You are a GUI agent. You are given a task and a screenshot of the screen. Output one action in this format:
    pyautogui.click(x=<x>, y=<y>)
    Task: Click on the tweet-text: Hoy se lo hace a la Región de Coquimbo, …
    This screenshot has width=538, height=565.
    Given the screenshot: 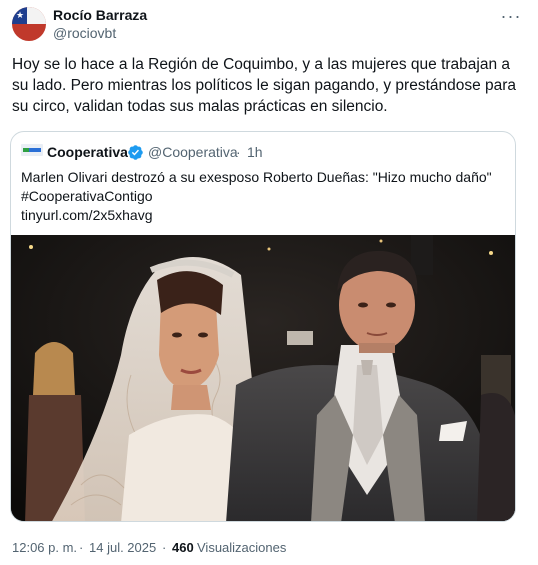 What is the action you would take?
    pyautogui.click(x=264, y=85)
    